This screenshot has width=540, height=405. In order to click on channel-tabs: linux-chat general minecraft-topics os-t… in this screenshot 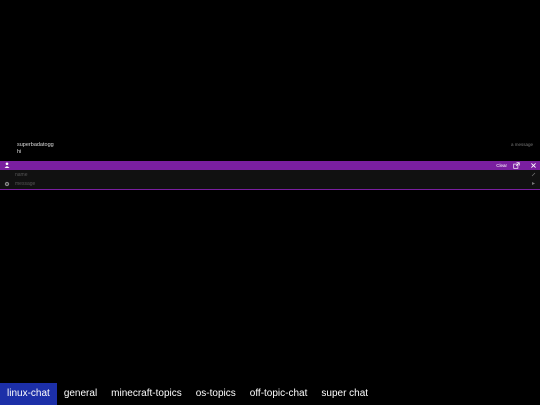, I will do `click(270, 394)`.